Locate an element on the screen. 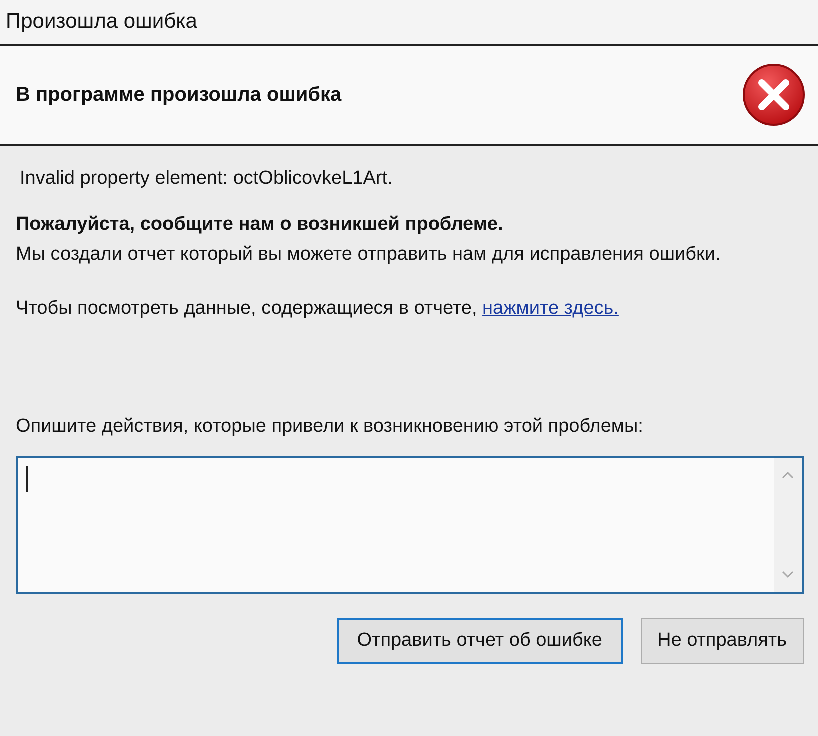 This screenshot has height=736, width=818. scroll-down-icon is located at coordinates (788, 575).